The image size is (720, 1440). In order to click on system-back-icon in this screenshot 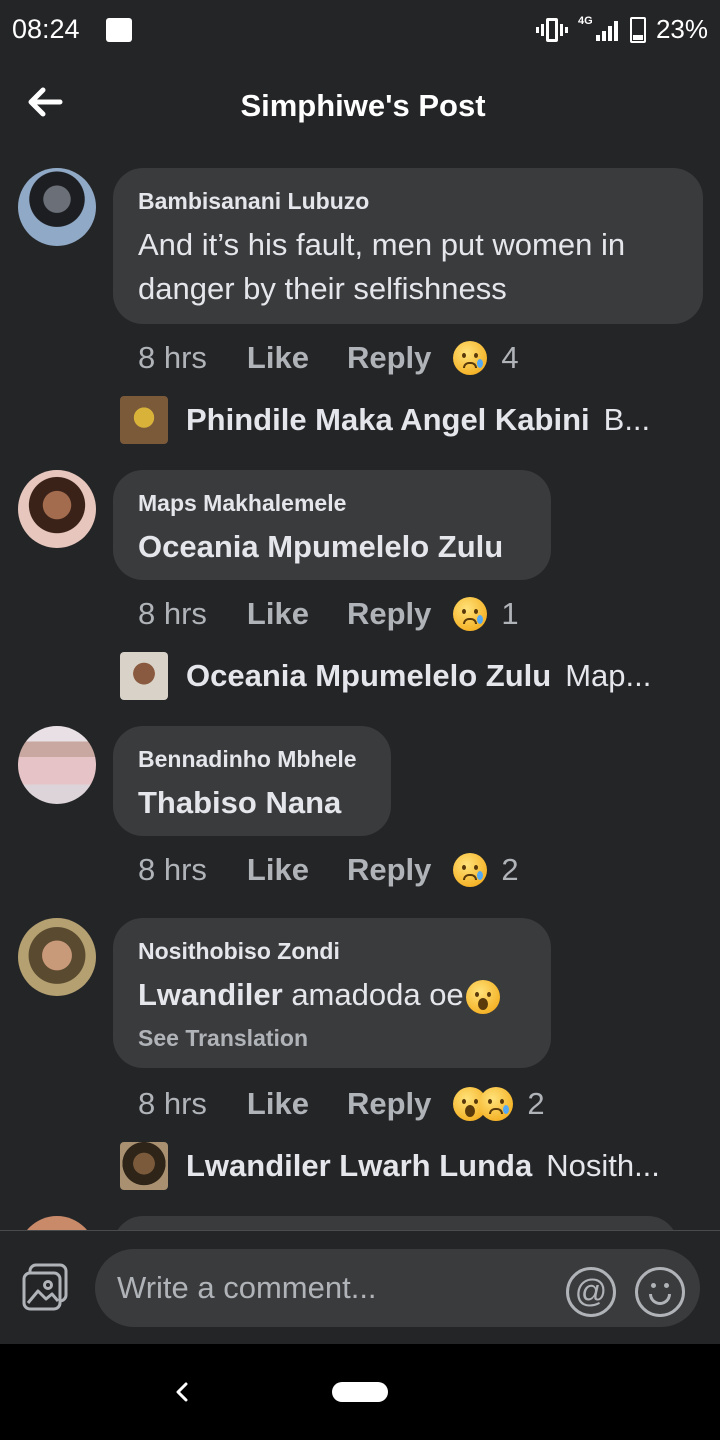, I will do `click(183, 1392)`.